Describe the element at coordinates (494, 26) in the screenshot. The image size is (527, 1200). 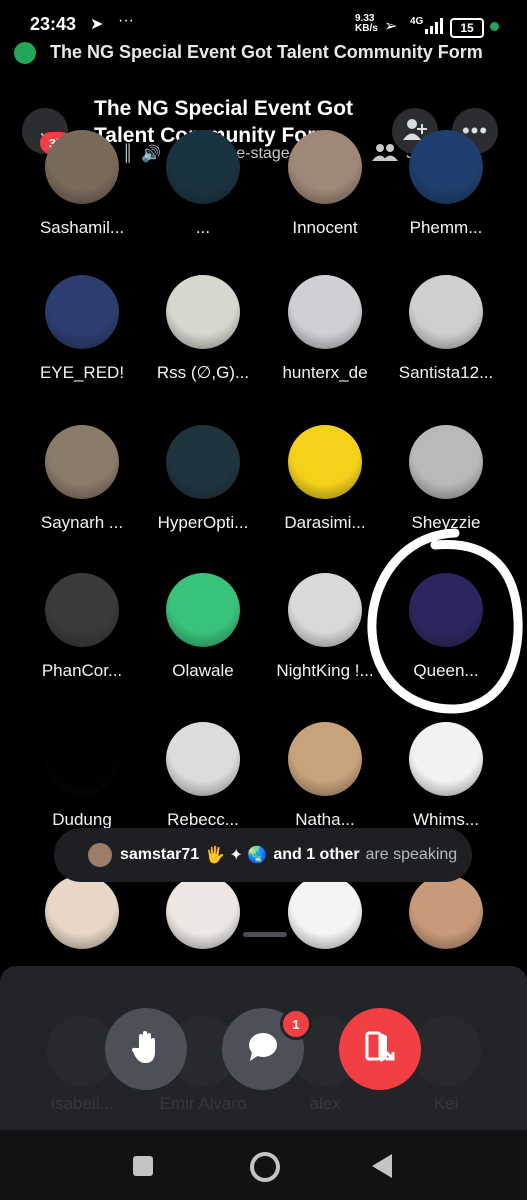
I see `privacy-dot` at that location.